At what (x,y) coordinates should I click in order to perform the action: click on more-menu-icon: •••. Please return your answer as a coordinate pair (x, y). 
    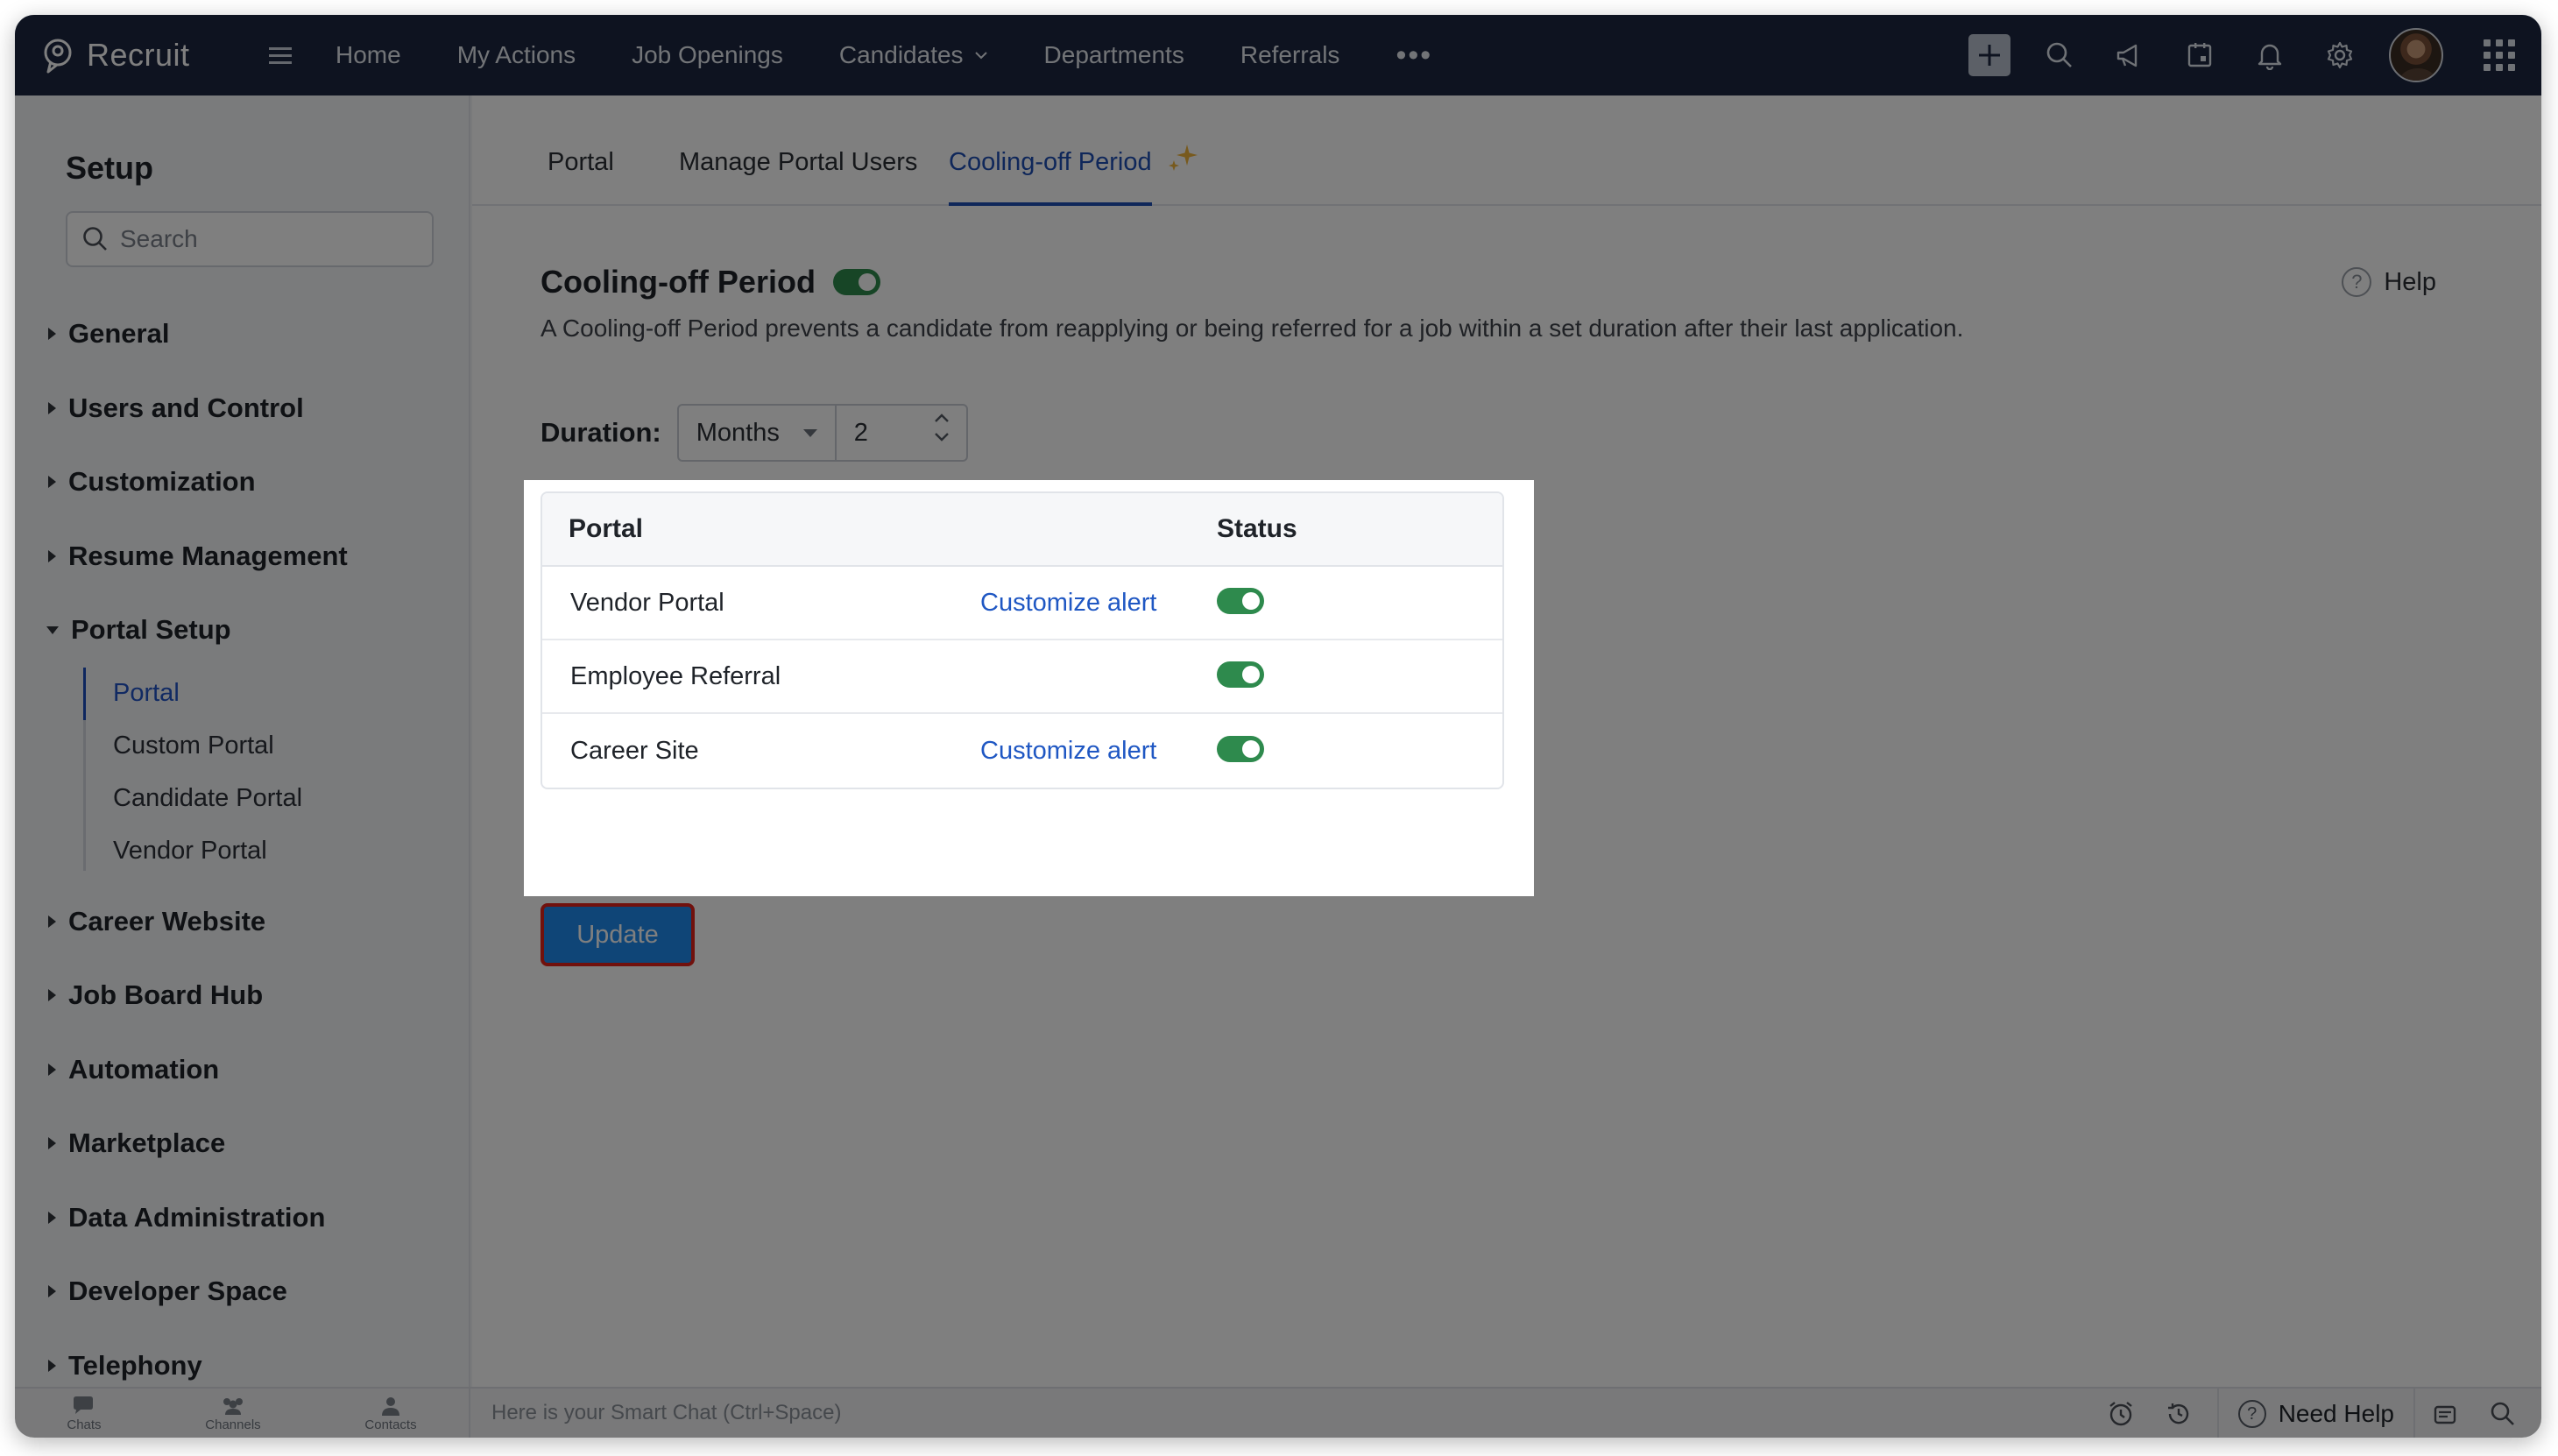
    Looking at the image, I should click on (1414, 56).